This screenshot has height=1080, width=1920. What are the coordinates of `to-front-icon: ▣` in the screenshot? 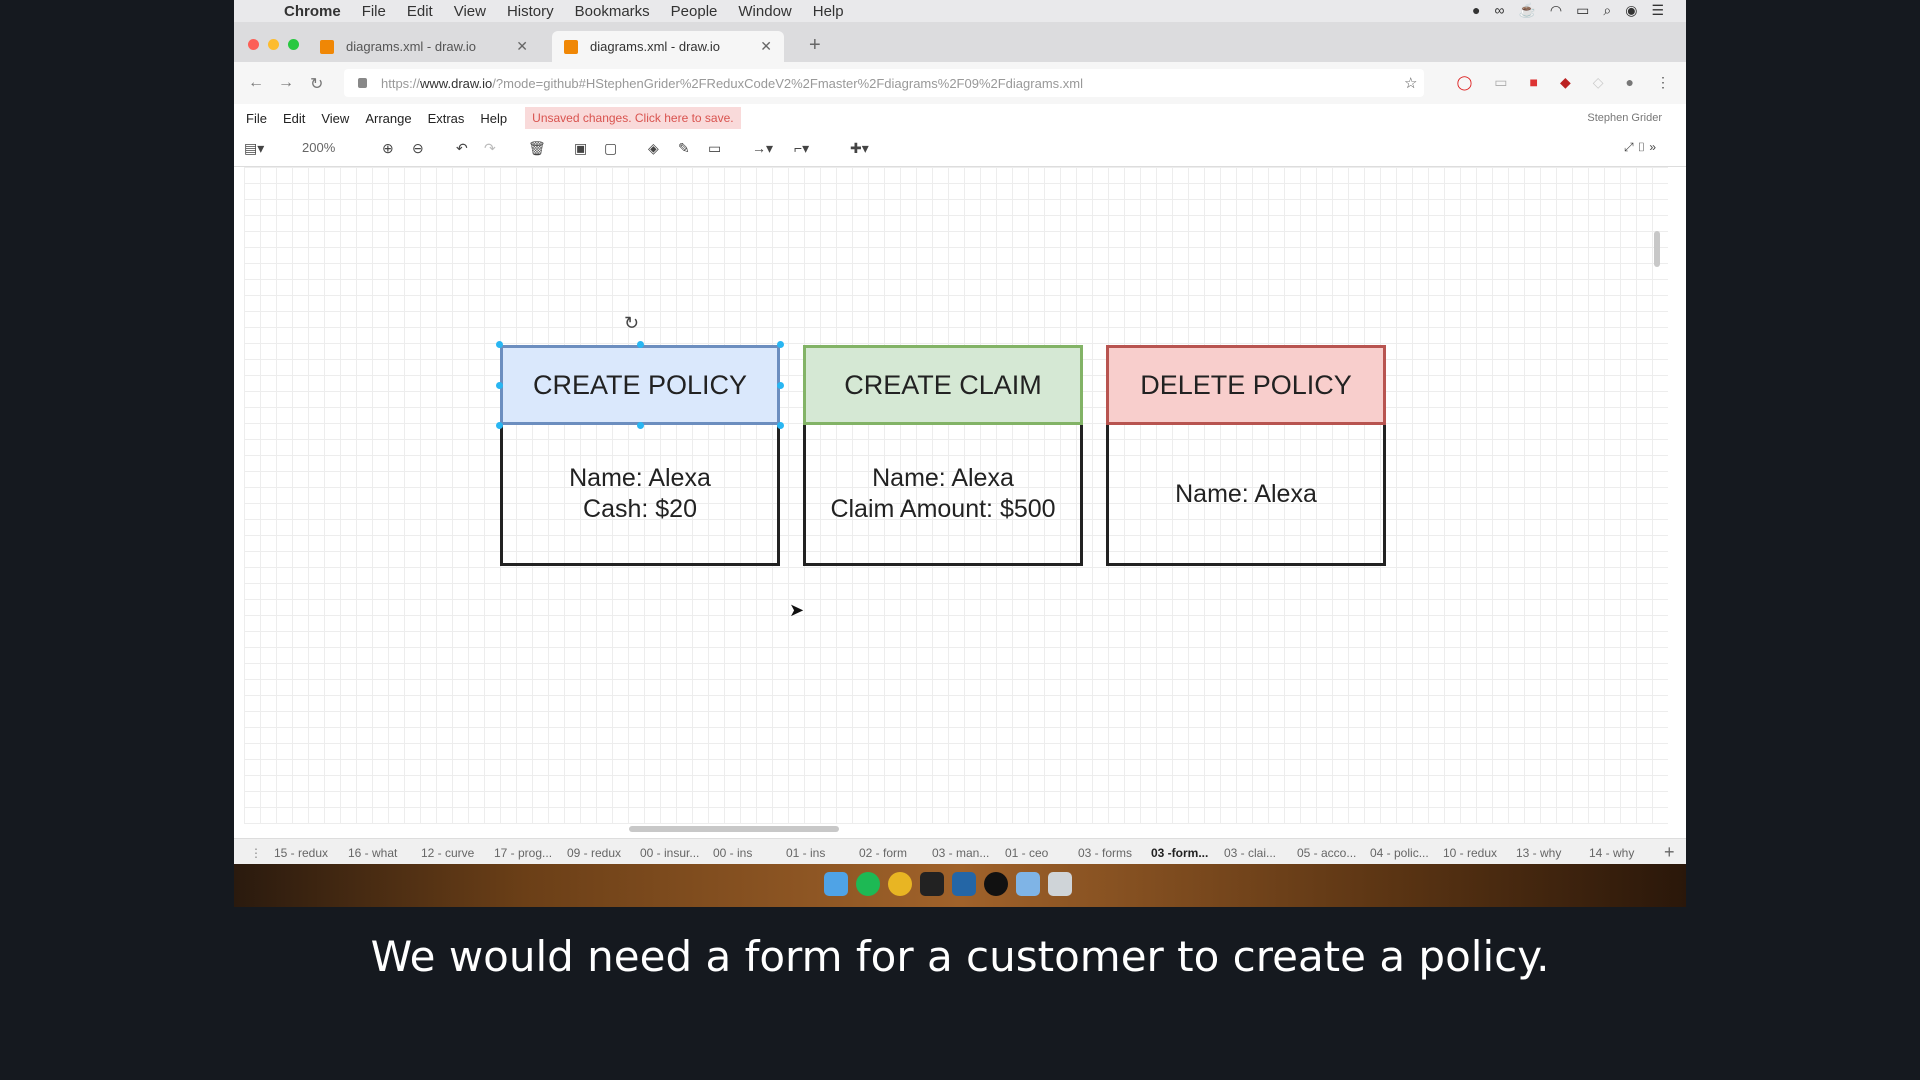 It's located at (580, 148).